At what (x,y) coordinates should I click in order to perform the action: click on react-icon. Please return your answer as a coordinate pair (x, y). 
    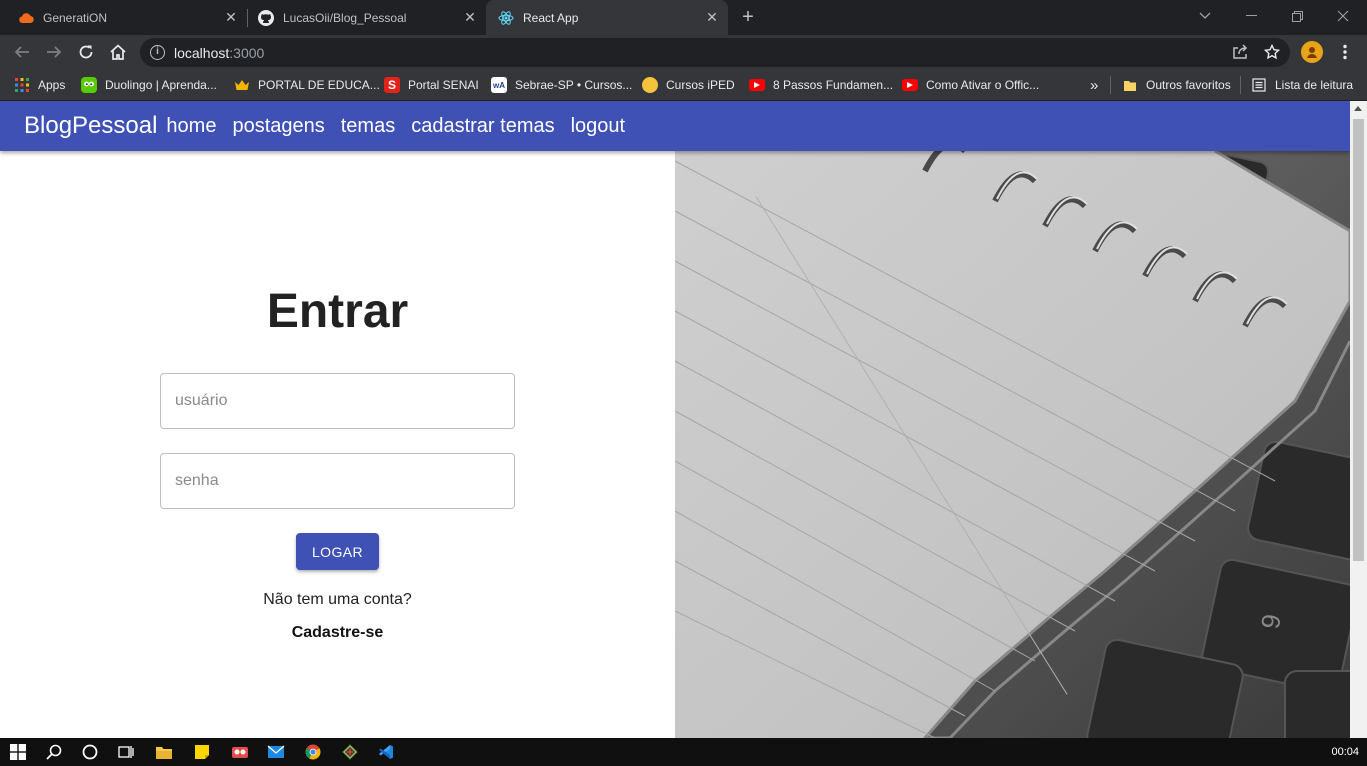
    Looking at the image, I should click on (506, 18).